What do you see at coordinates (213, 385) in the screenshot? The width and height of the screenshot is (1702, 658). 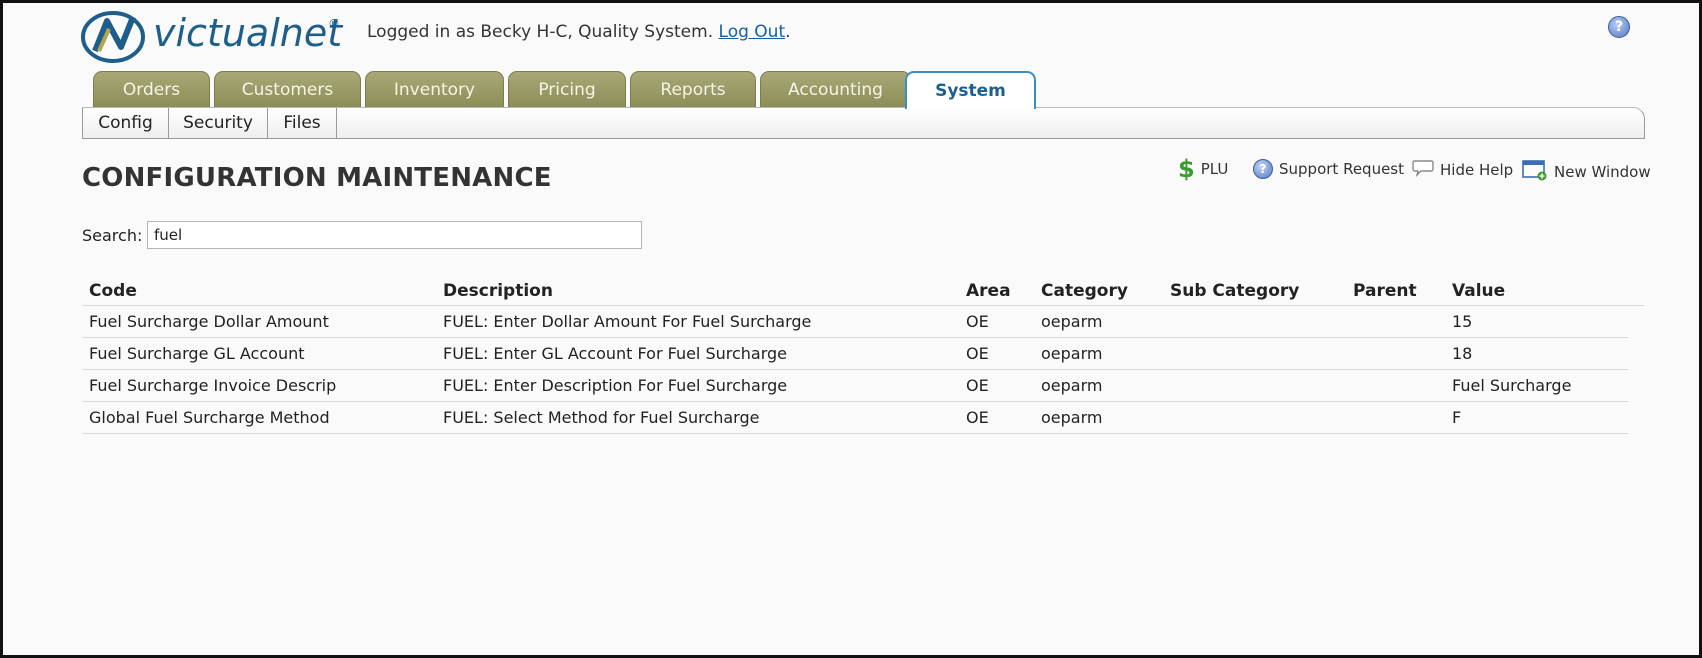 I see `cell-code: Fuel Surcharge Invoice Descrip` at bounding box center [213, 385].